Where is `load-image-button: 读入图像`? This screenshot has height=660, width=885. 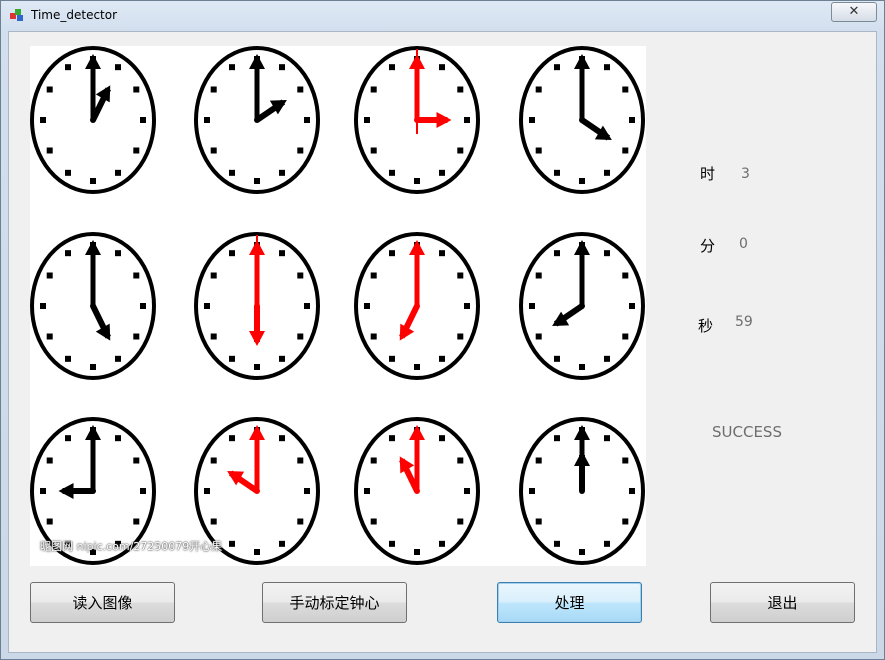
load-image-button: 读入图像 is located at coordinates (102, 602).